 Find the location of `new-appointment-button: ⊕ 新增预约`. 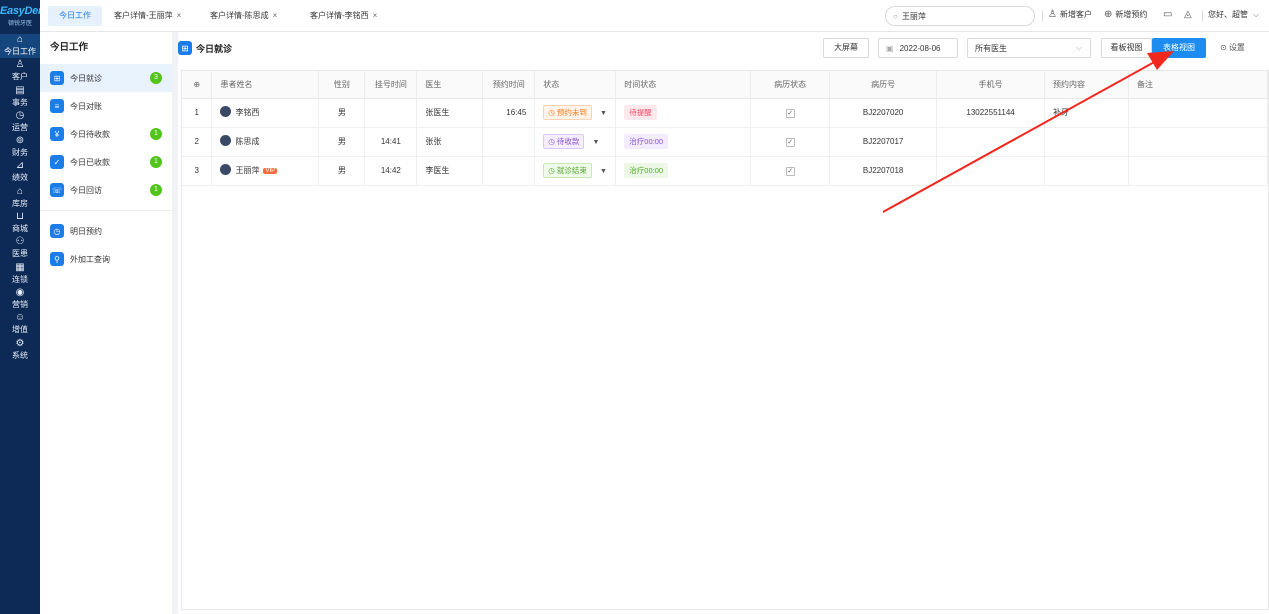

new-appointment-button: ⊕ 新增预约 is located at coordinates (1125, 14).